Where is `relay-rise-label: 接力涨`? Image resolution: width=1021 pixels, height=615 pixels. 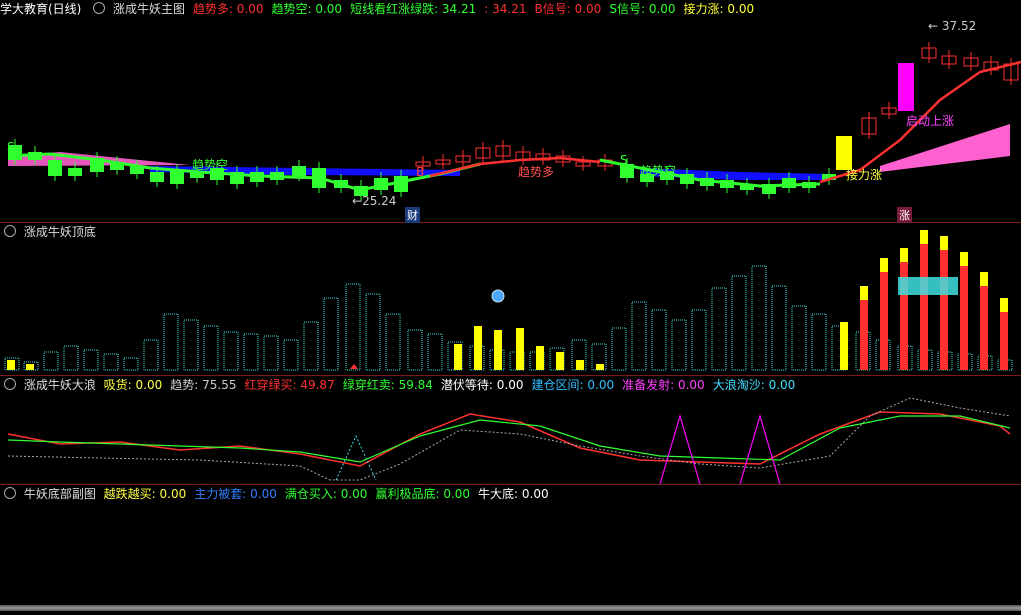 relay-rise-label: 接力涨 is located at coordinates (864, 175).